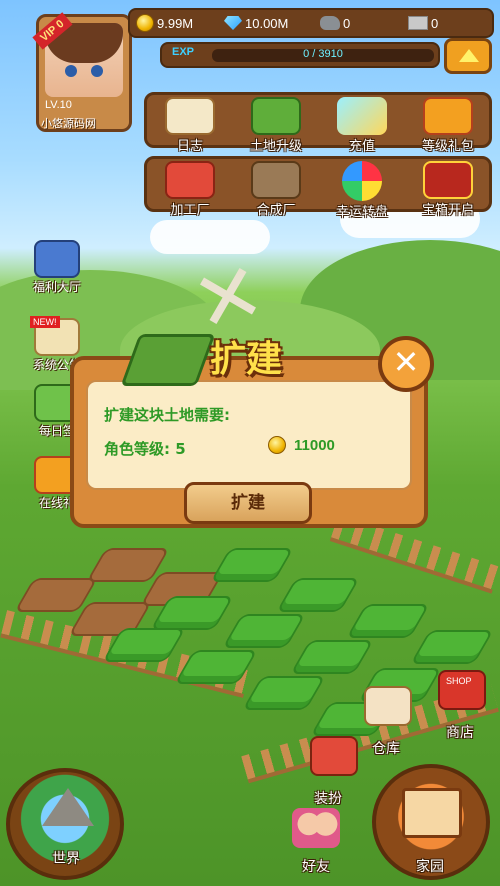 This screenshot has height=886, width=500. What do you see at coordinates (358, 23) in the screenshot?
I see `stone-resource: 0` at bounding box center [358, 23].